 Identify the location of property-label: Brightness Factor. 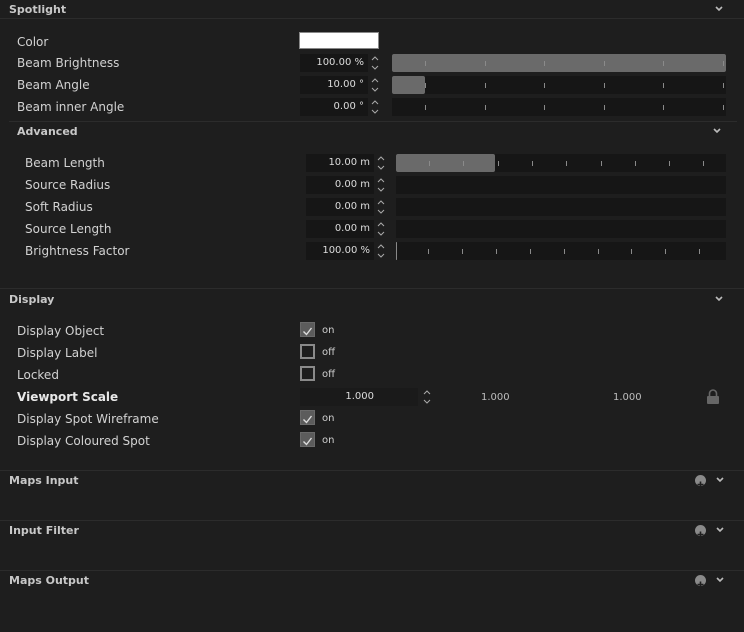
(77, 251).